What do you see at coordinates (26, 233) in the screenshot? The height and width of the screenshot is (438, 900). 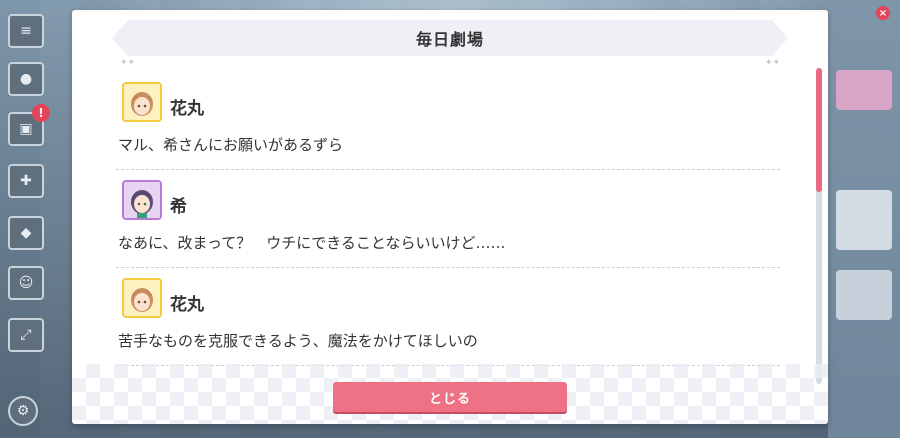 I see `gem-icon: ◆` at bounding box center [26, 233].